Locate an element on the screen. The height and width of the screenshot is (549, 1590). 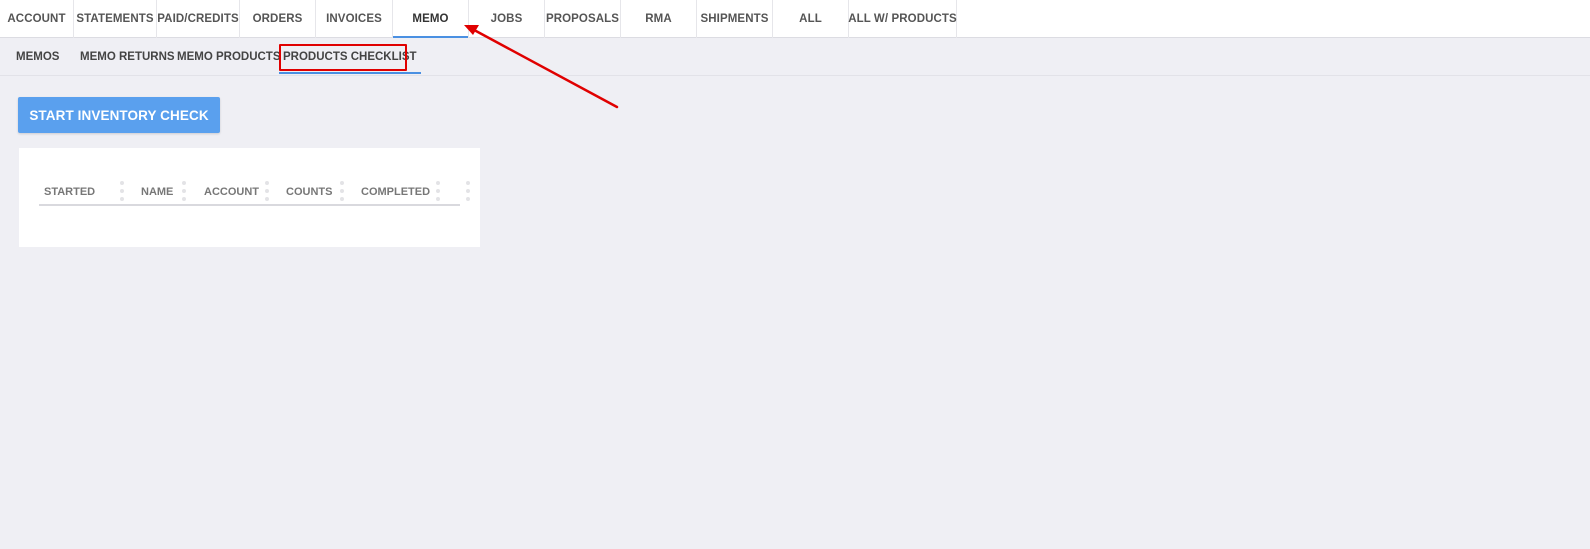
tab-label: ALL W/ PRODUCTS is located at coordinates (902, 19).